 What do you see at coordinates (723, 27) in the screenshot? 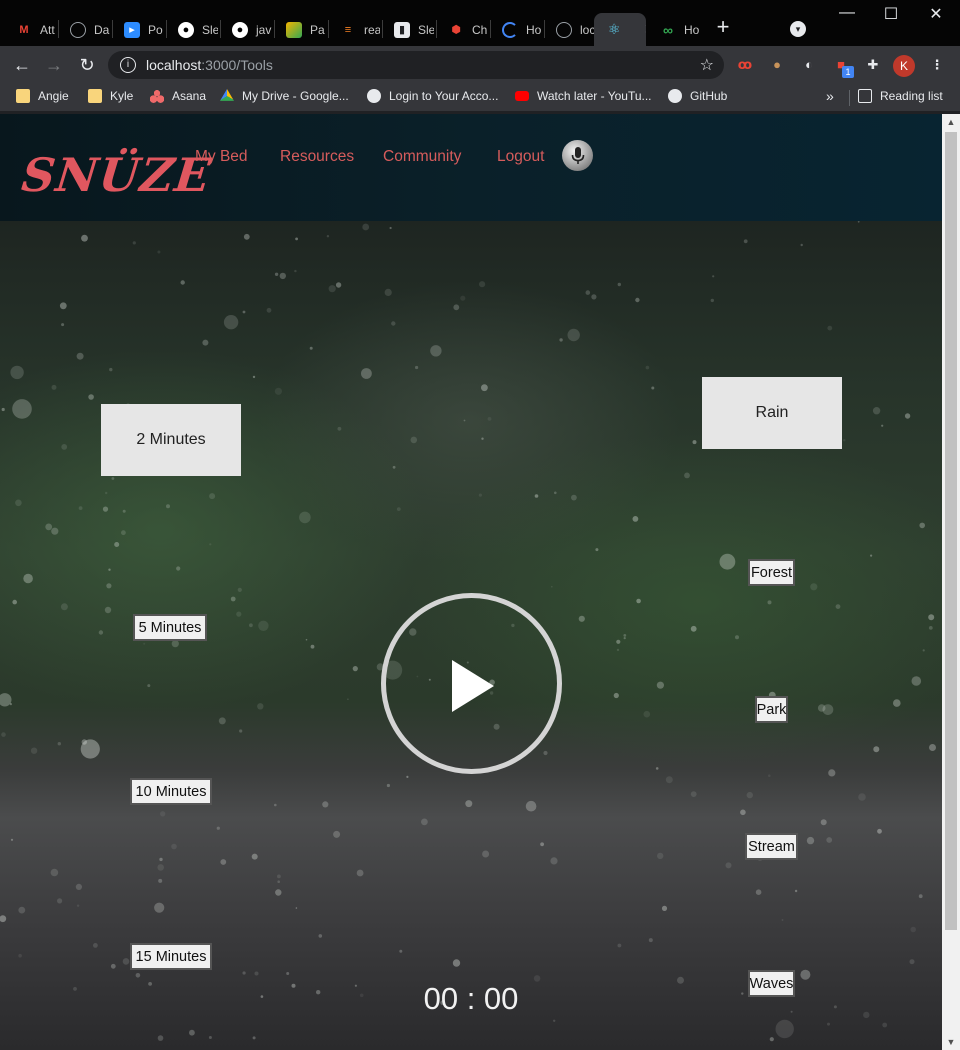
I see `new-tab-button: +` at bounding box center [723, 27].